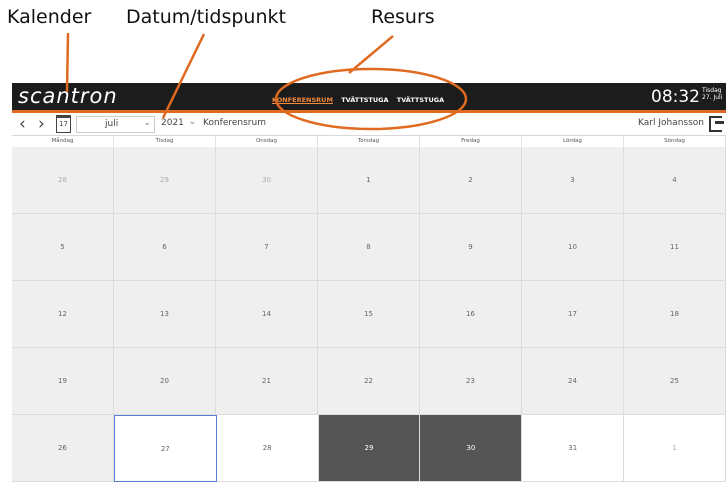  What do you see at coordinates (165, 247) in the screenshot?
I see `calendar-day: 6` at bounding box center [165, 247].